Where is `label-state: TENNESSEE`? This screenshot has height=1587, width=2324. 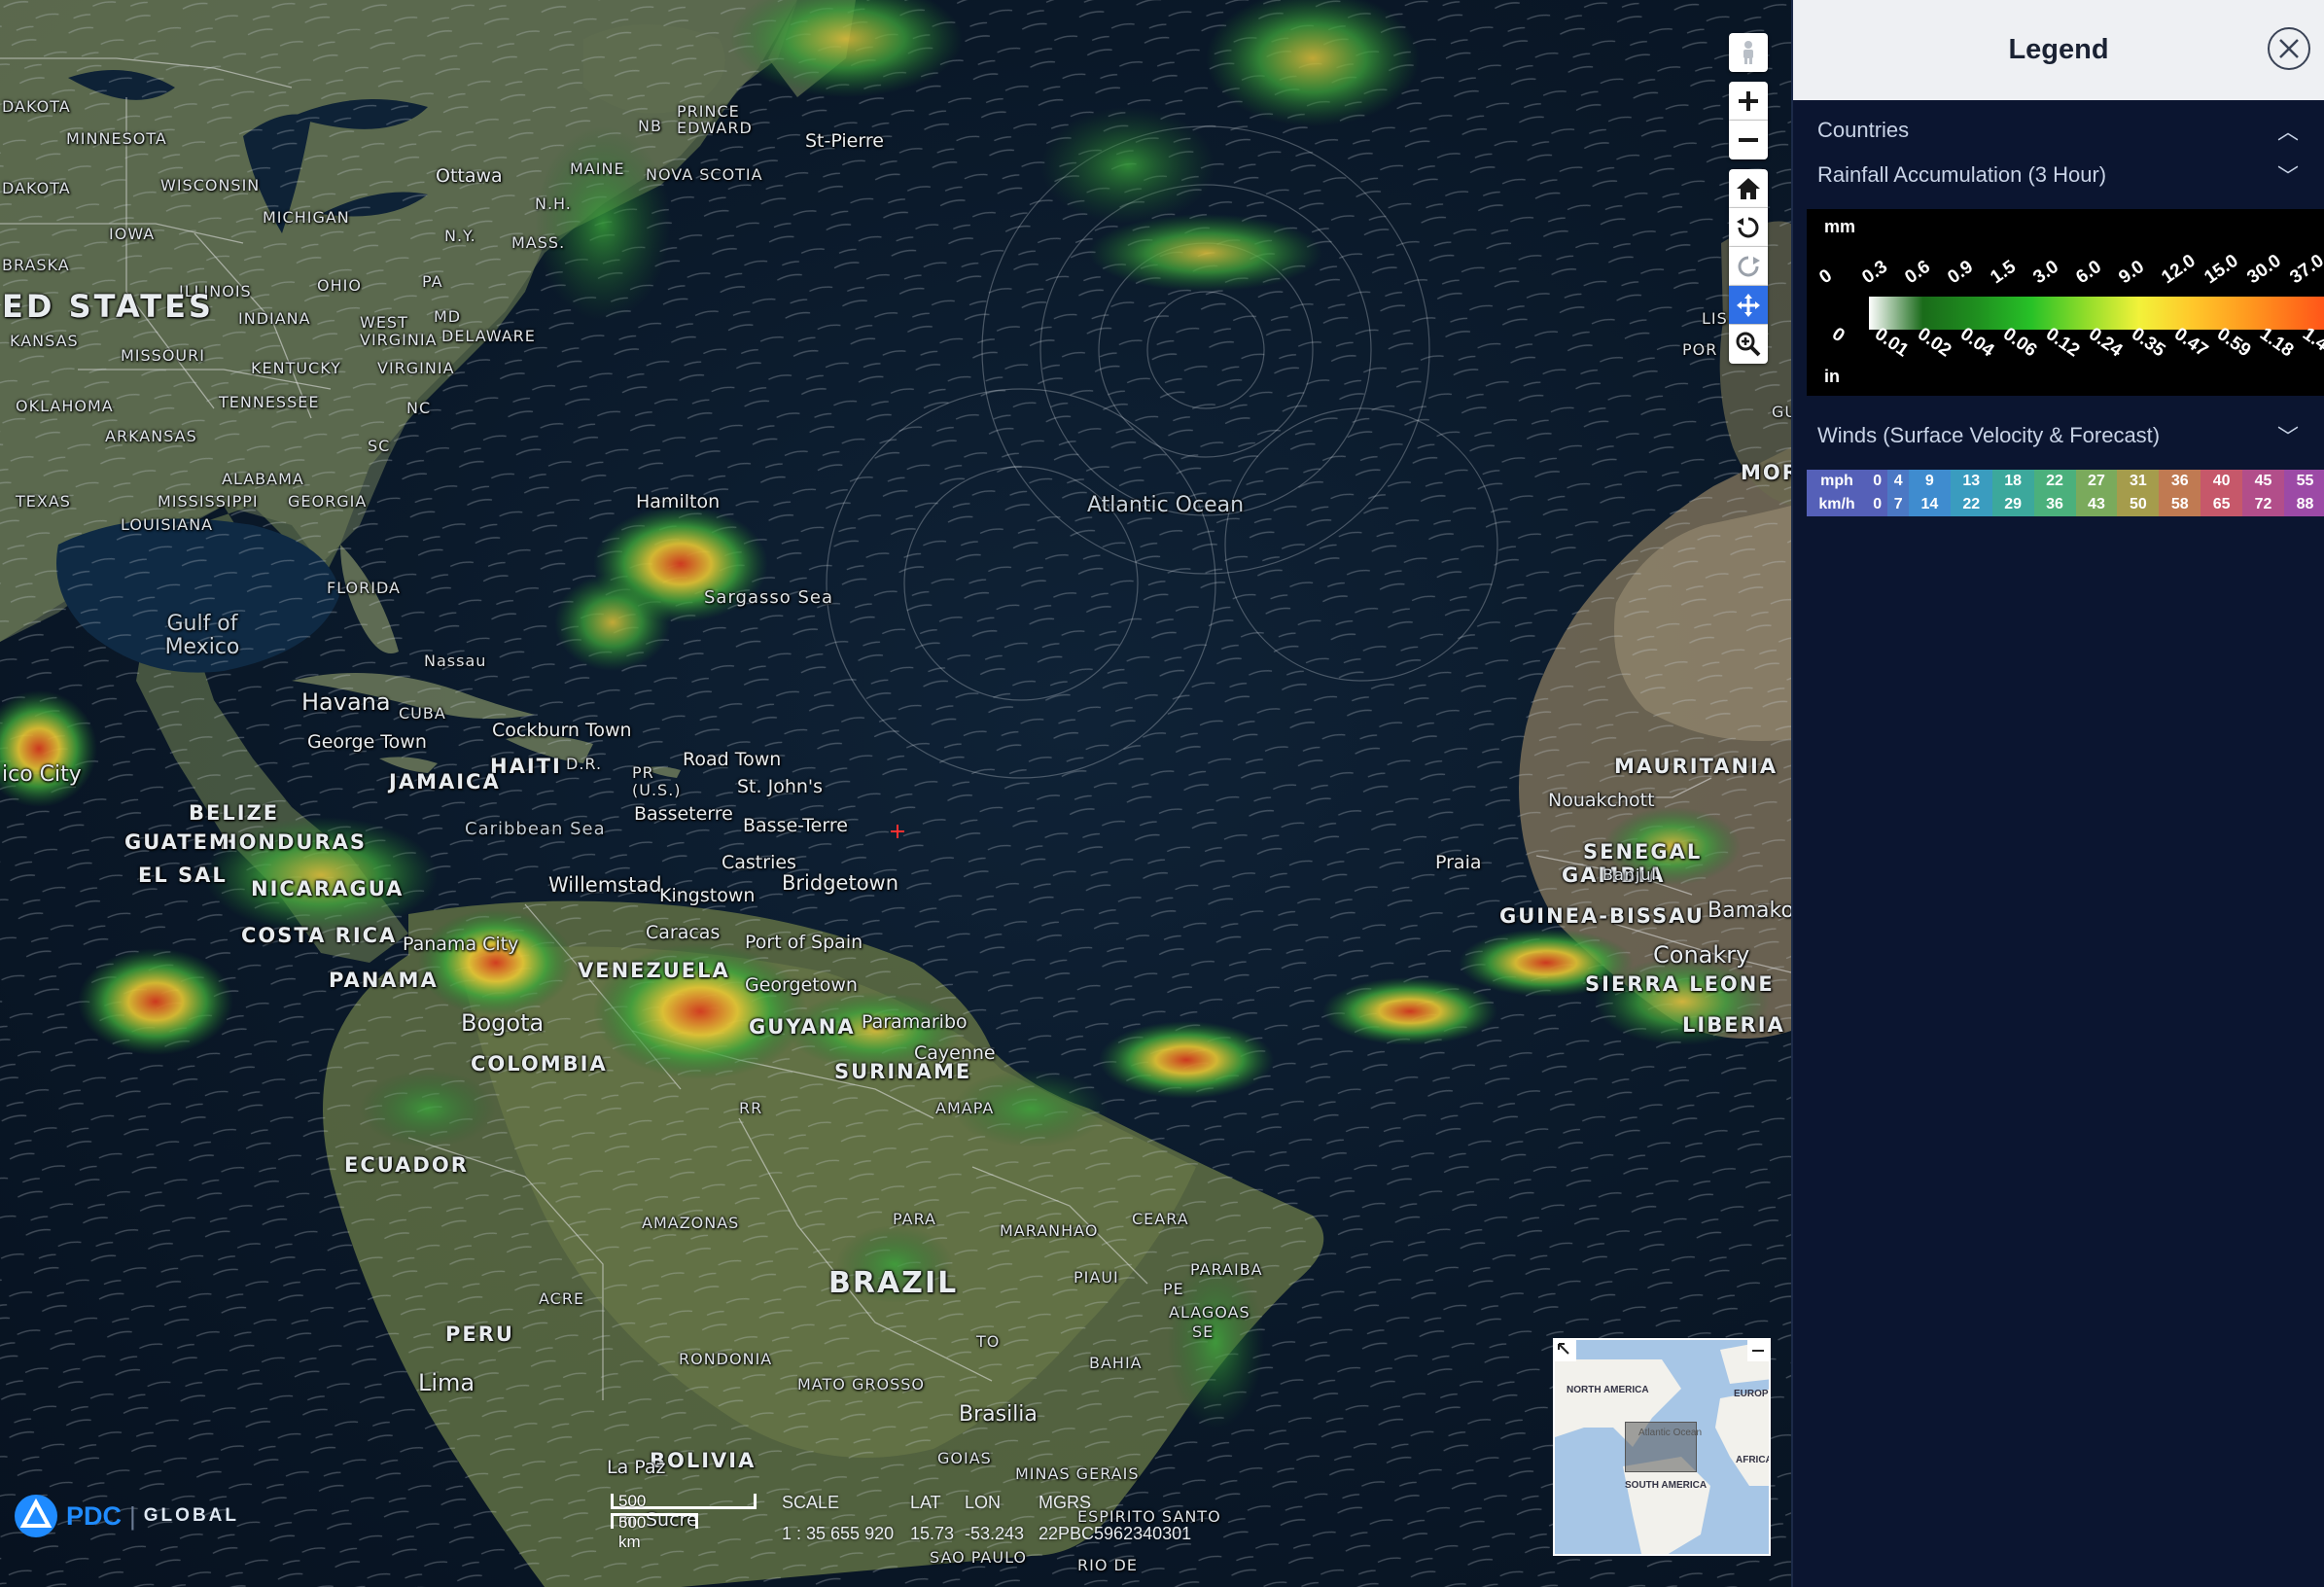
label-state: TENNESSEE is located at coordinates (269, 402).